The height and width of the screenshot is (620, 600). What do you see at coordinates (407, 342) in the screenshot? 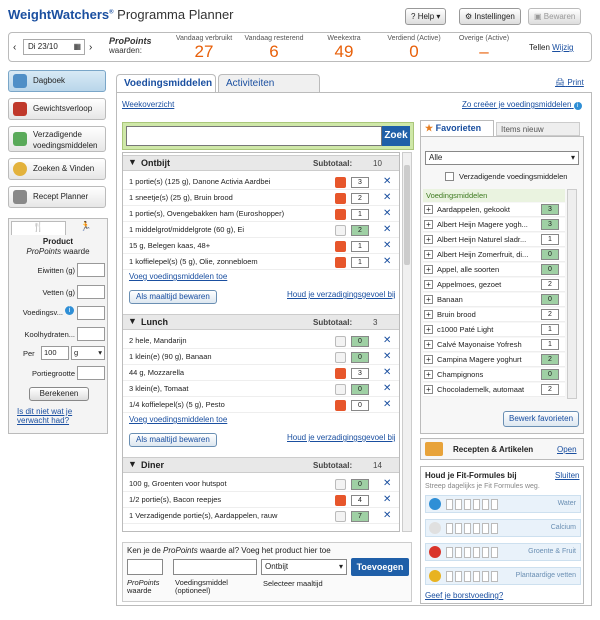
I see `list-scrollbar` at bounding box center [407, 342].